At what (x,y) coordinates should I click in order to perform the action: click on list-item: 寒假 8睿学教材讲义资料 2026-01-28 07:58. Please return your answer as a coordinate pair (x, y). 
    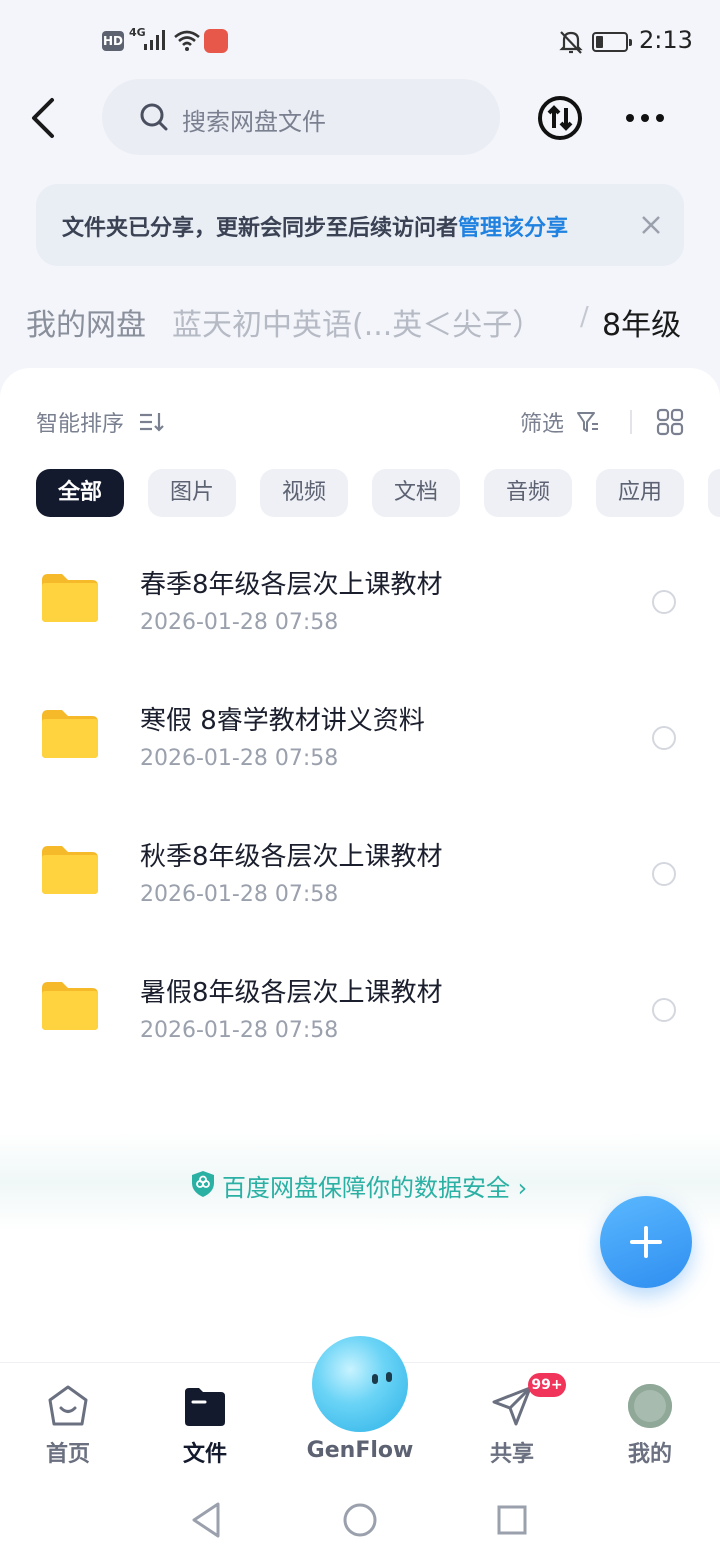
    Looking at the image, I should click on (360, 748).